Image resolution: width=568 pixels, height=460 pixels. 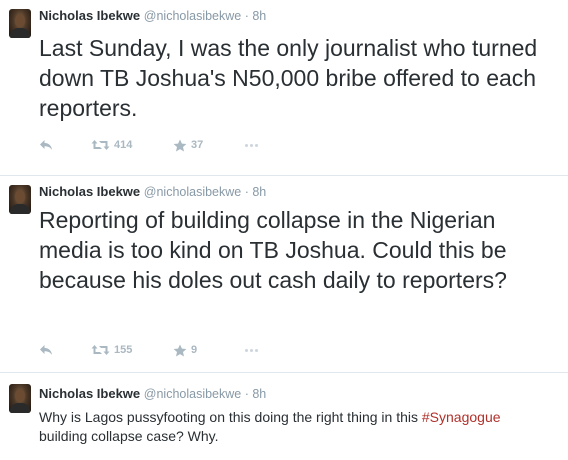 I want to click on favorite-button: 9, so click(x=185, y=350).